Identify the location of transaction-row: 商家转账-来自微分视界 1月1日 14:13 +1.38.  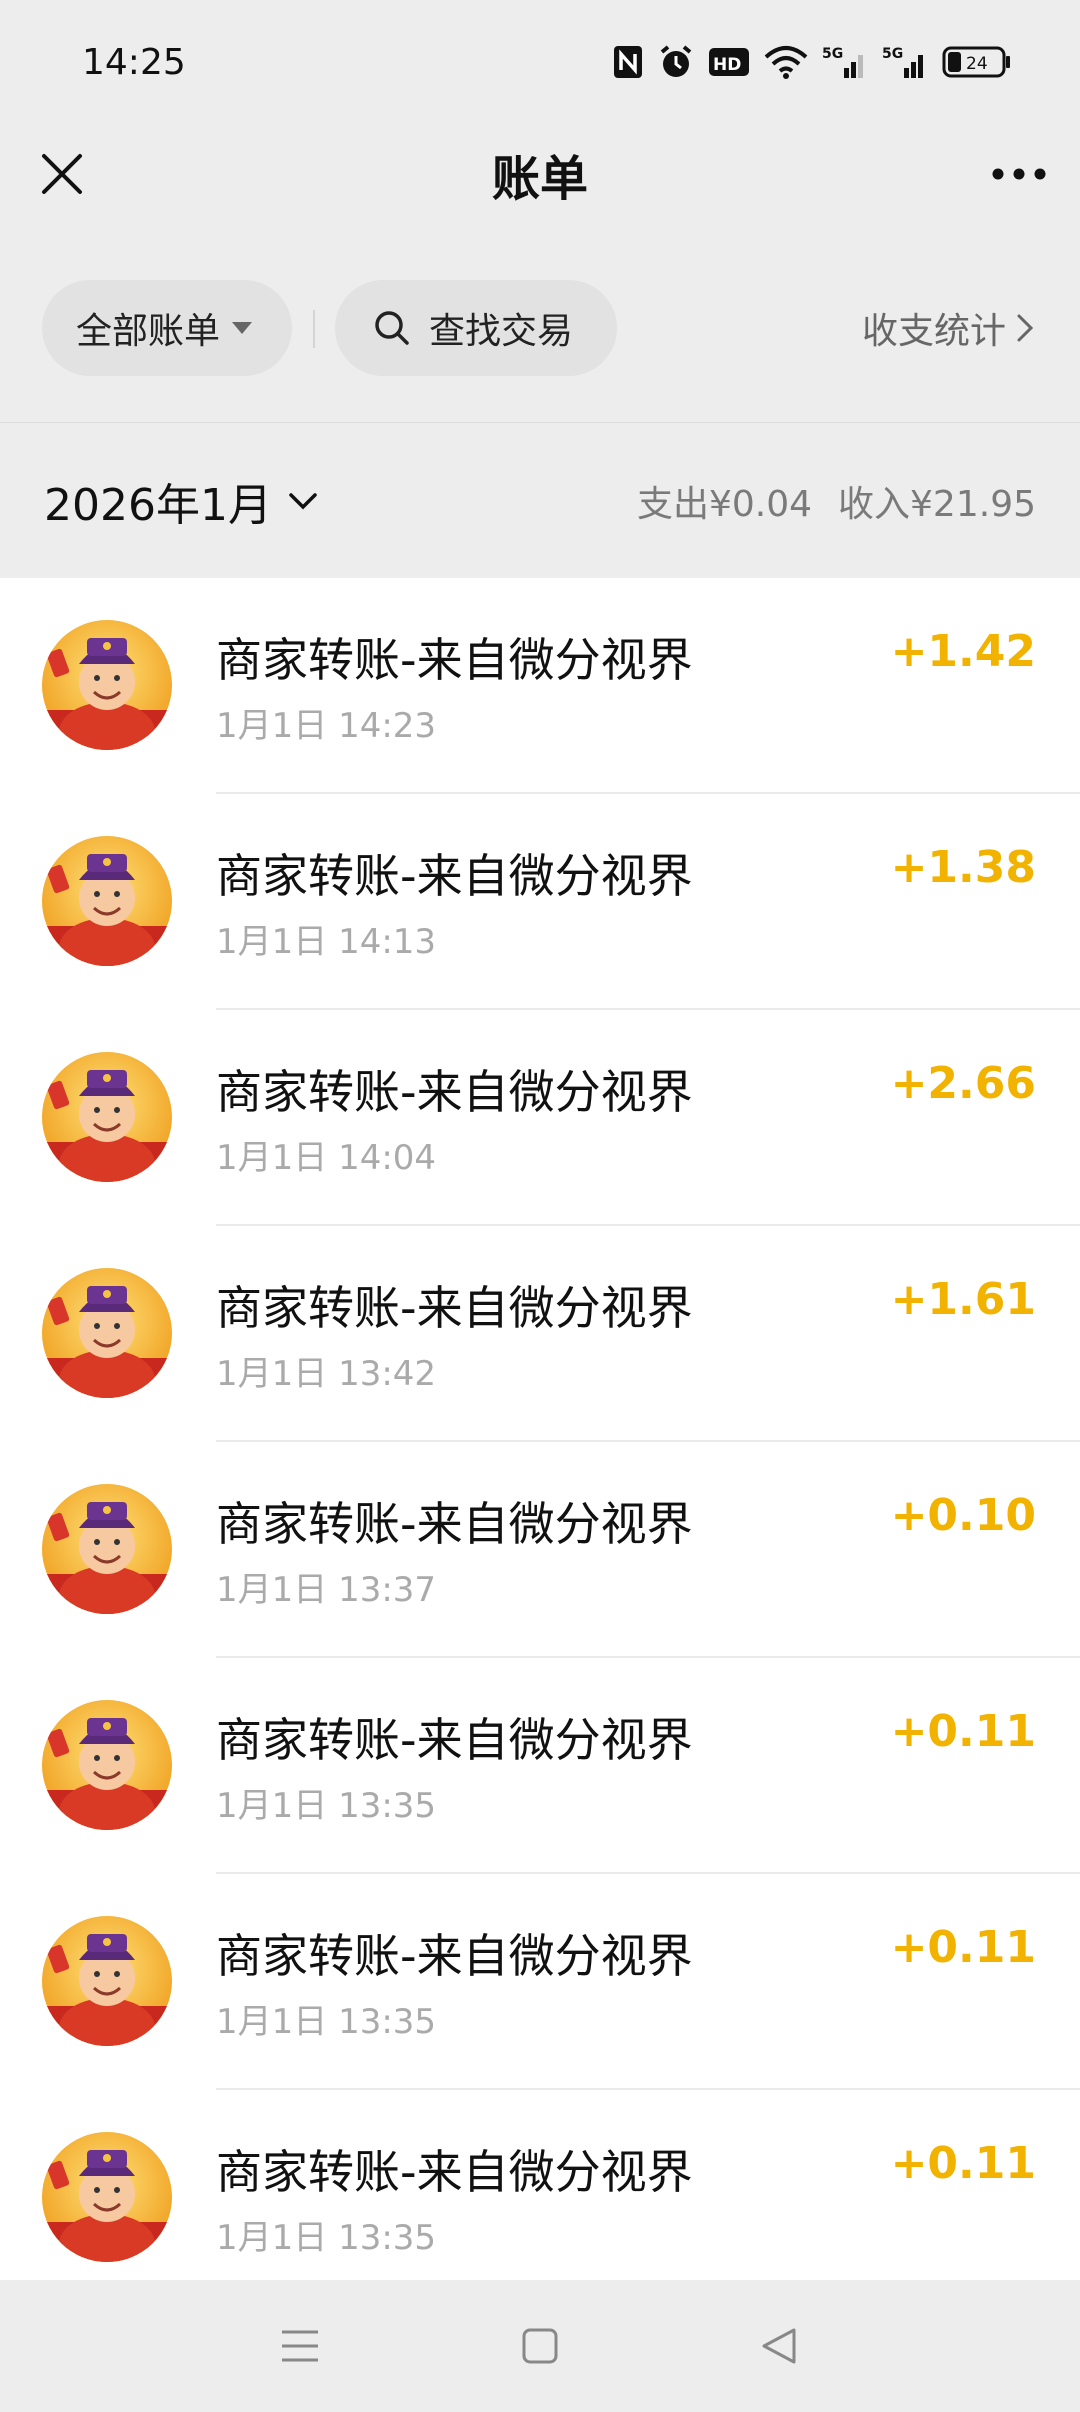
(540, 902).